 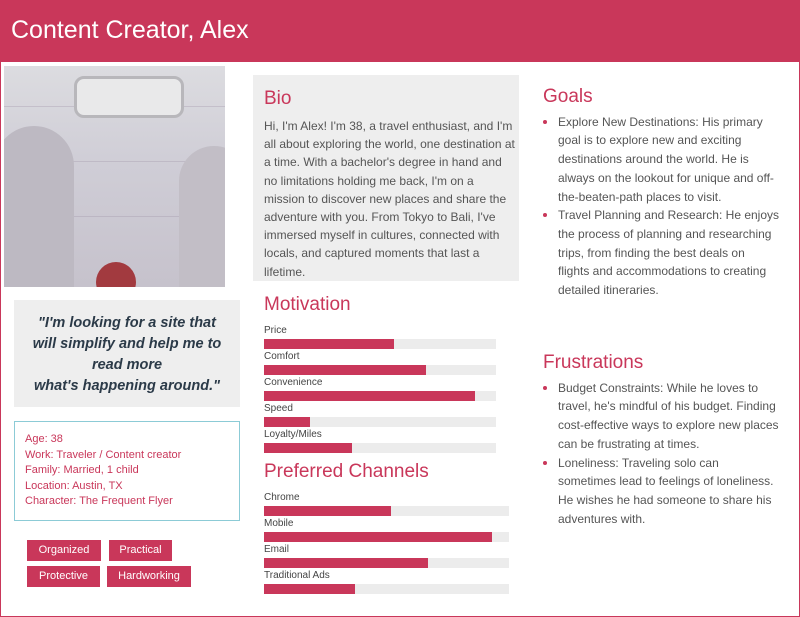 What do you see at coordinates (346, 471) in the screenshot?
I see `channels-title: Preferred Channels` at bounding box center [346, 471].